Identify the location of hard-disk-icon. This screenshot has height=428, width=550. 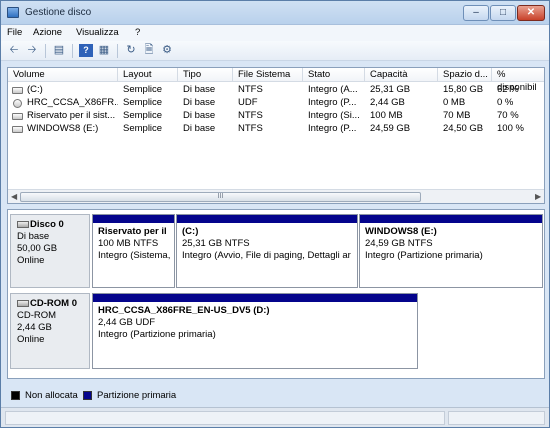
(23, 224).